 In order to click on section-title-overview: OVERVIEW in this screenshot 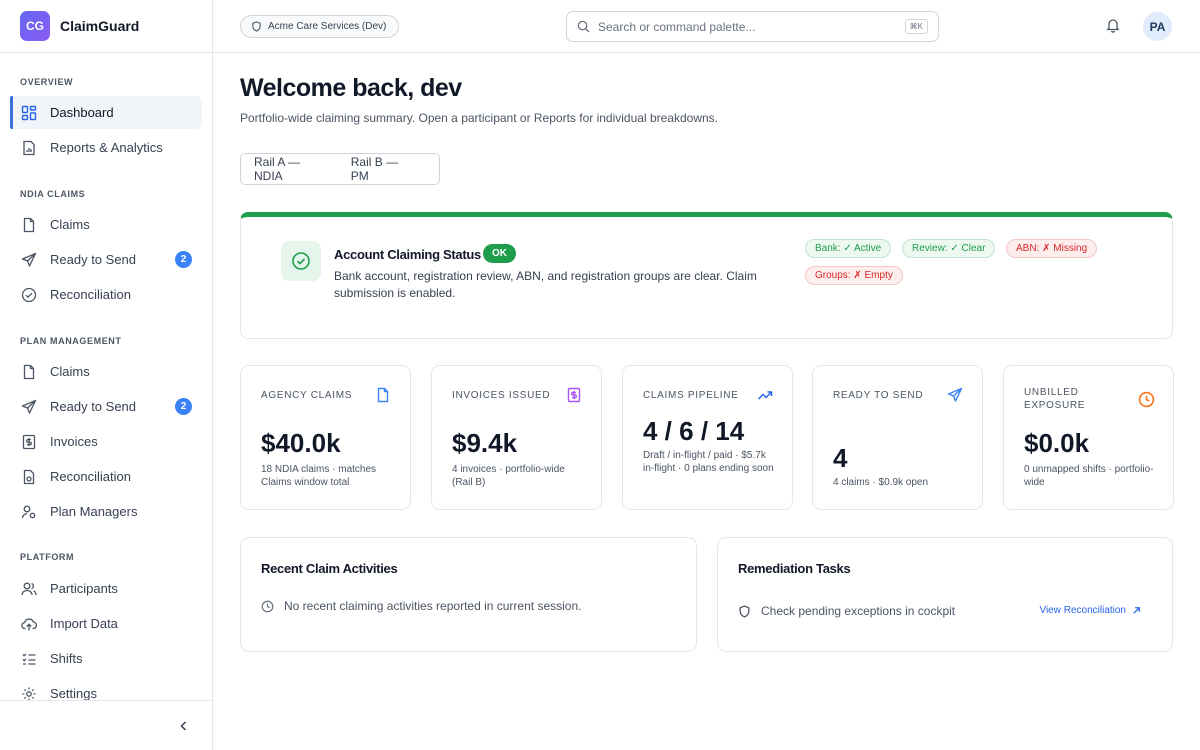, I will do `click(47, 82)`.